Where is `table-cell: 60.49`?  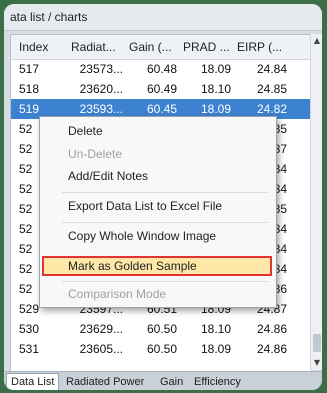
table-cell: 60.49 is located at coordinates (161, 89).